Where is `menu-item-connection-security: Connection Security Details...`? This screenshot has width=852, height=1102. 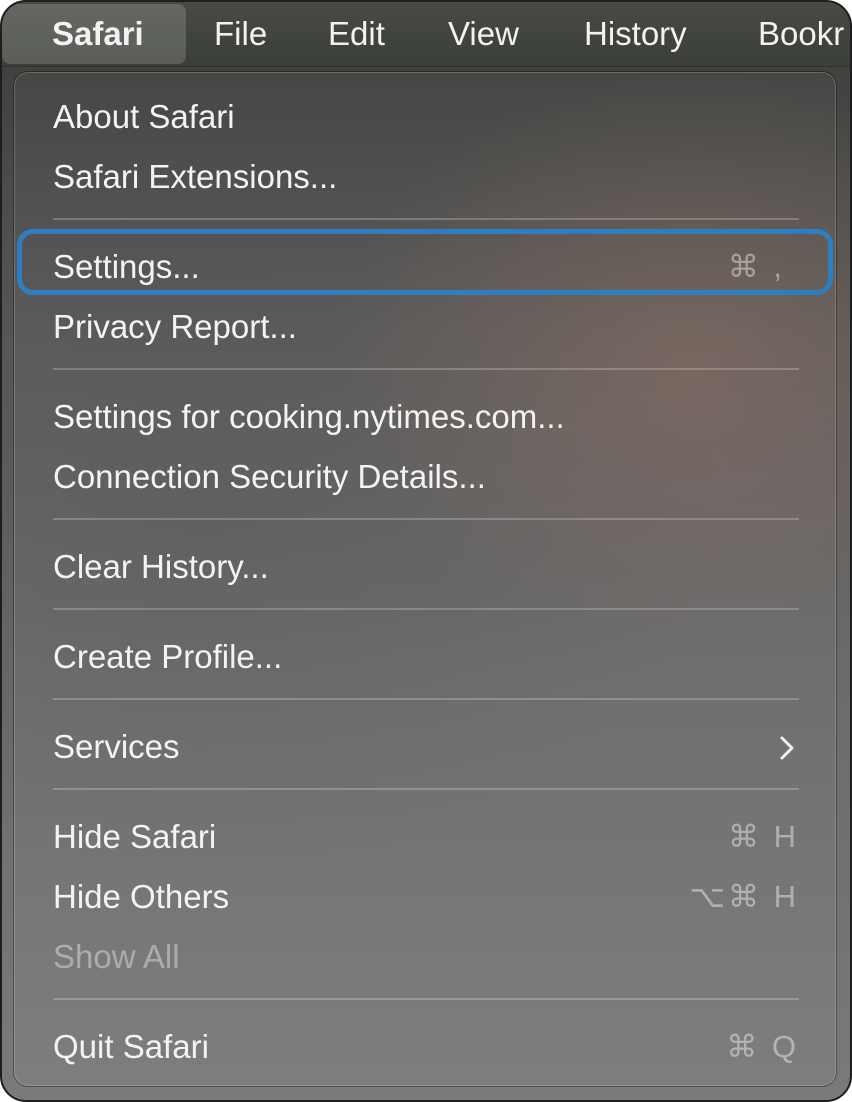
menu-item-connection-security: Connection Security Details... is located at coordinates (426, 477).